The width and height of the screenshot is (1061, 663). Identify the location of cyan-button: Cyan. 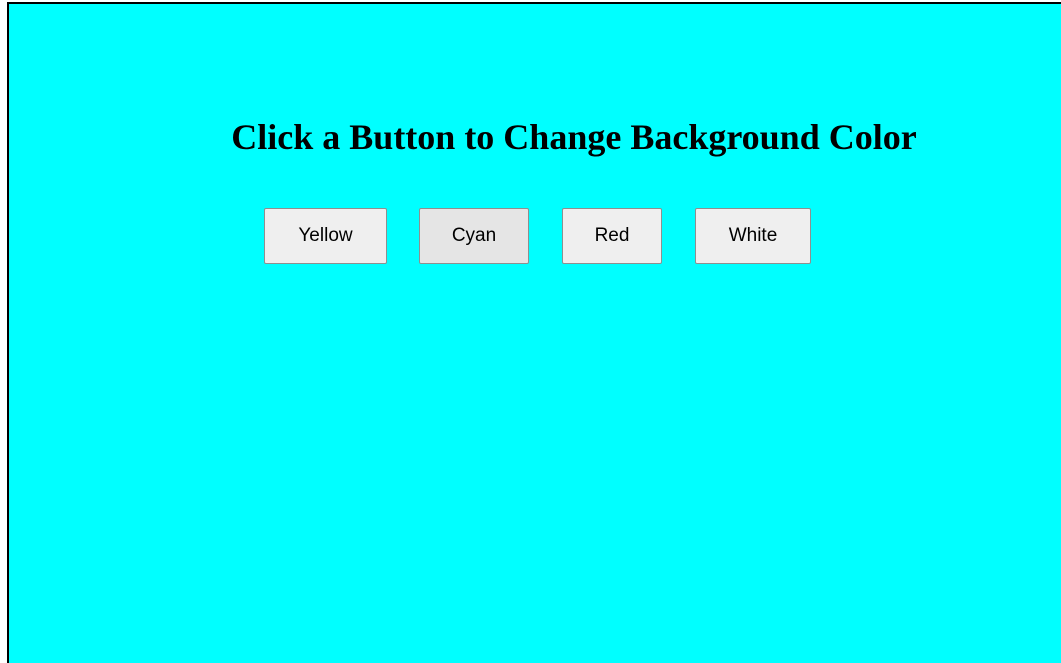
(474, 236).